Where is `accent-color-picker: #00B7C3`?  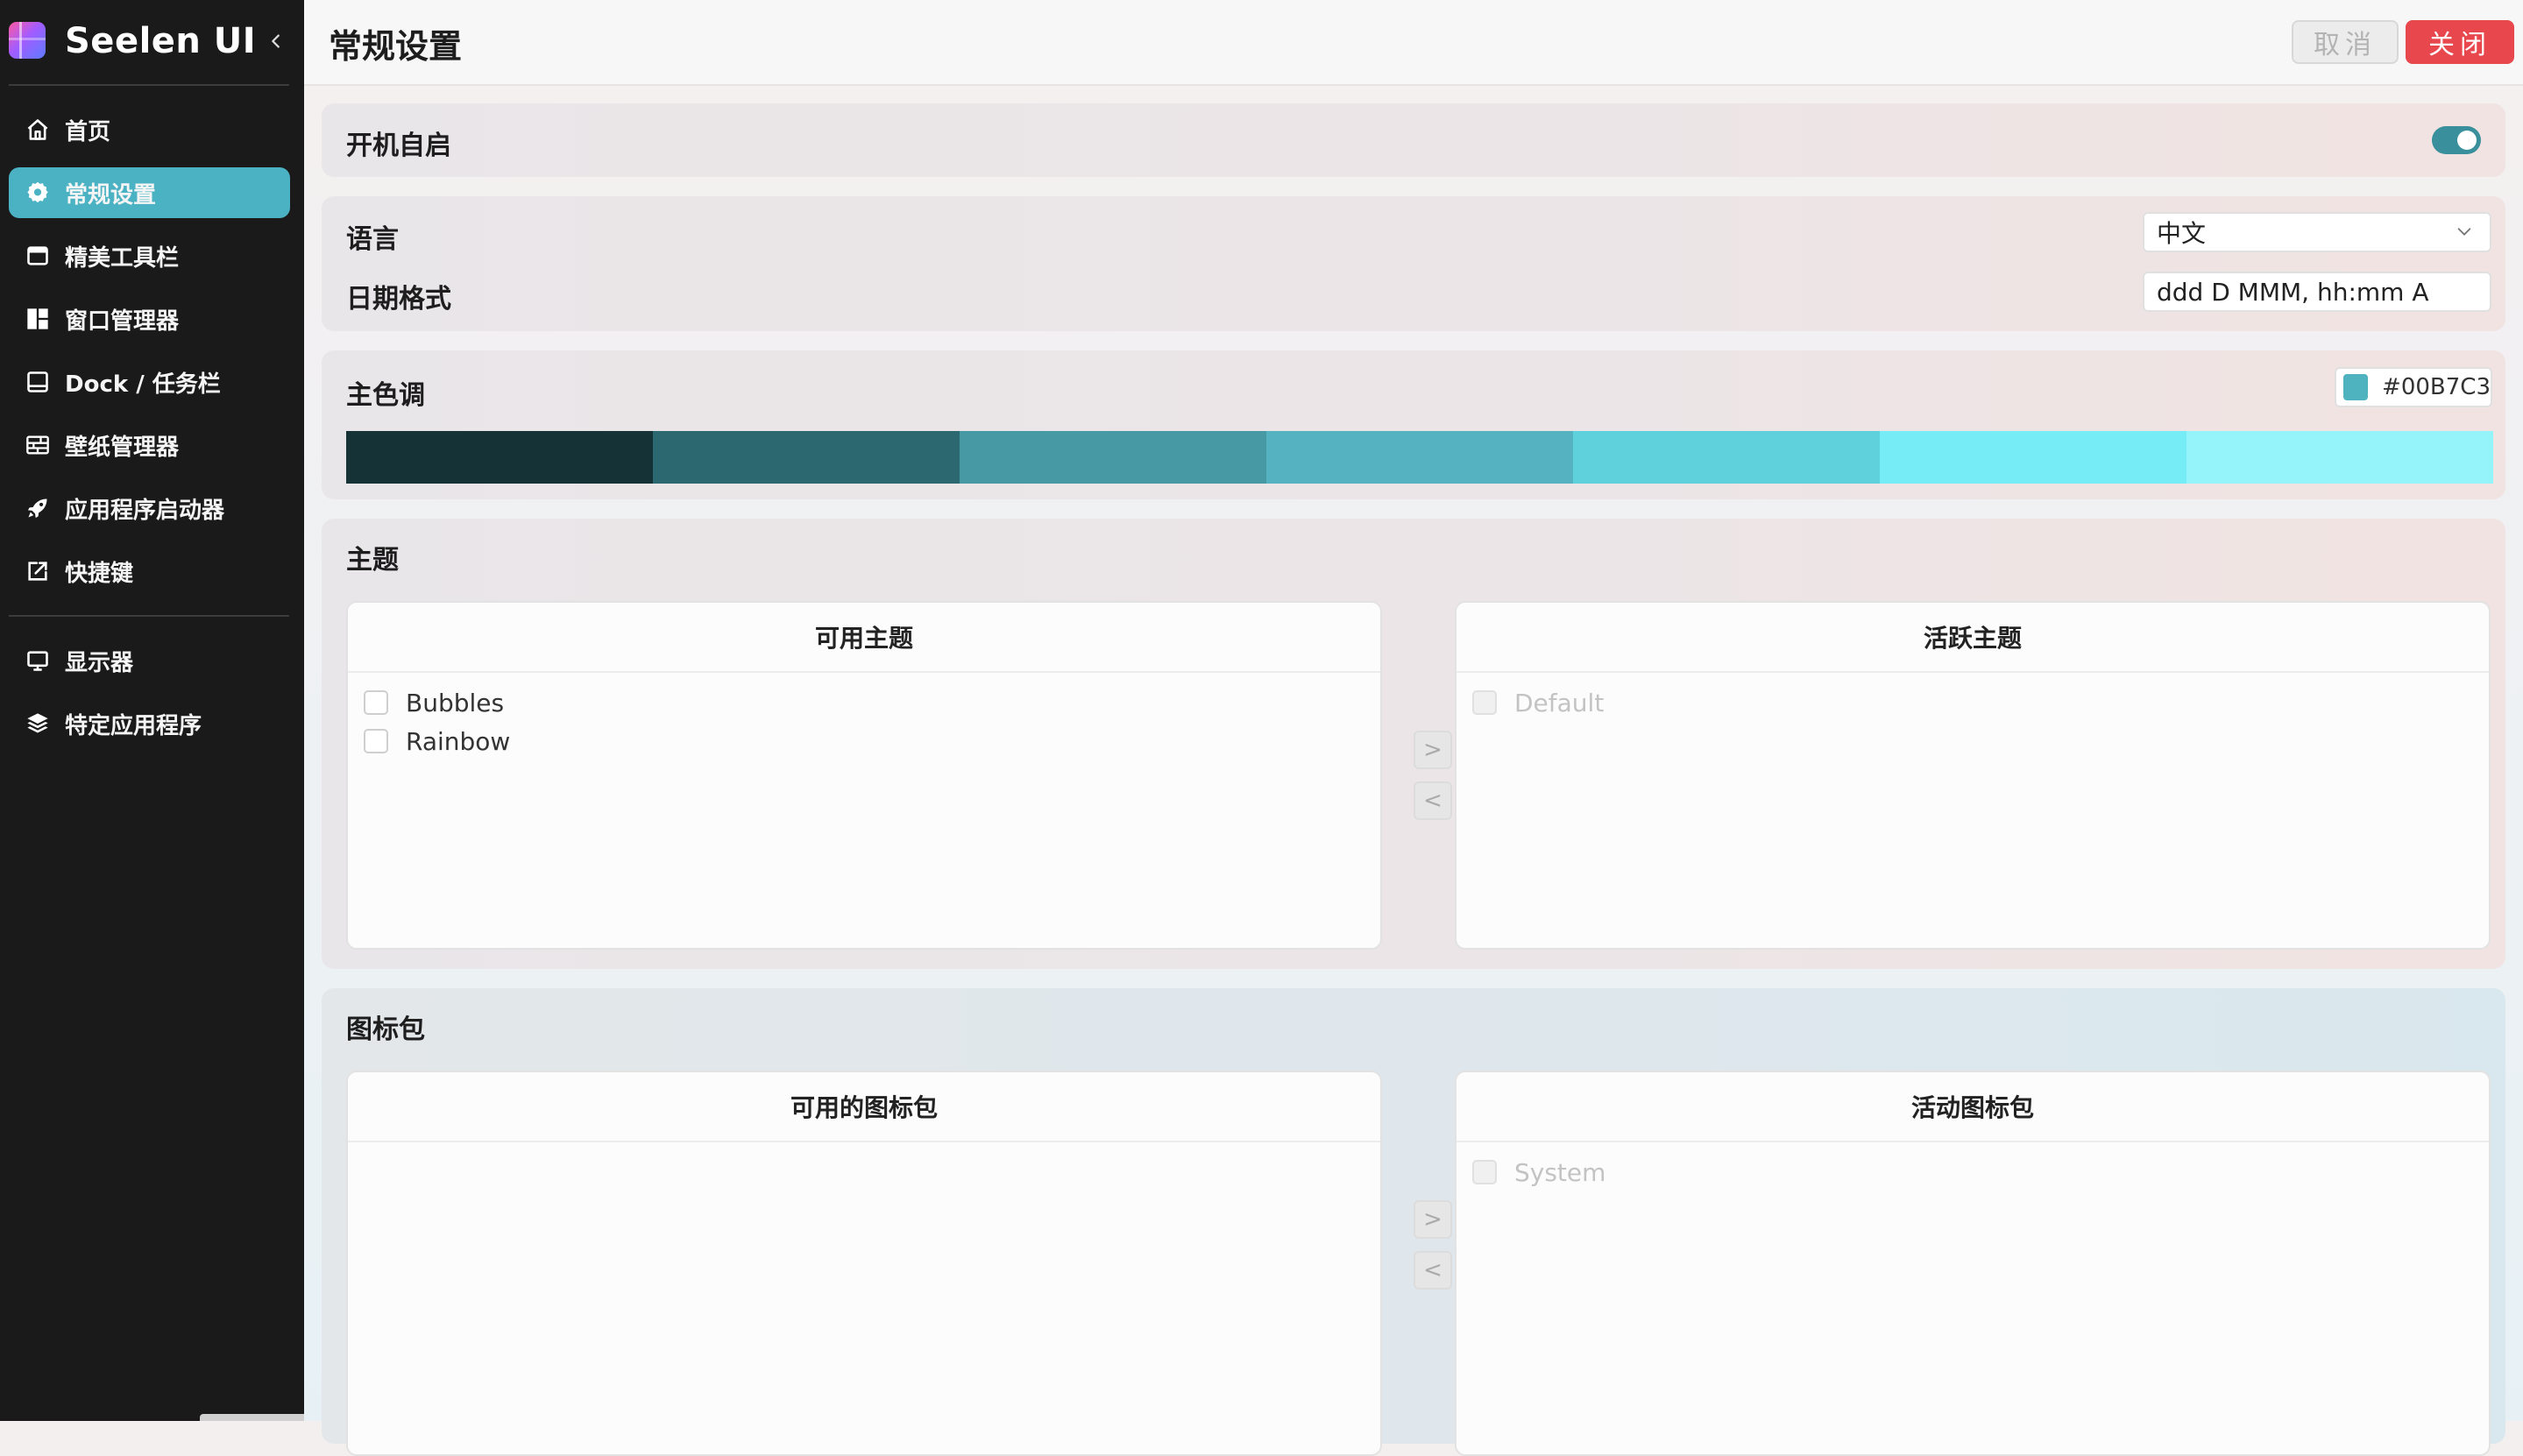
accent-color-picker: #00B7C3 is located at coordinates (2414, 387).